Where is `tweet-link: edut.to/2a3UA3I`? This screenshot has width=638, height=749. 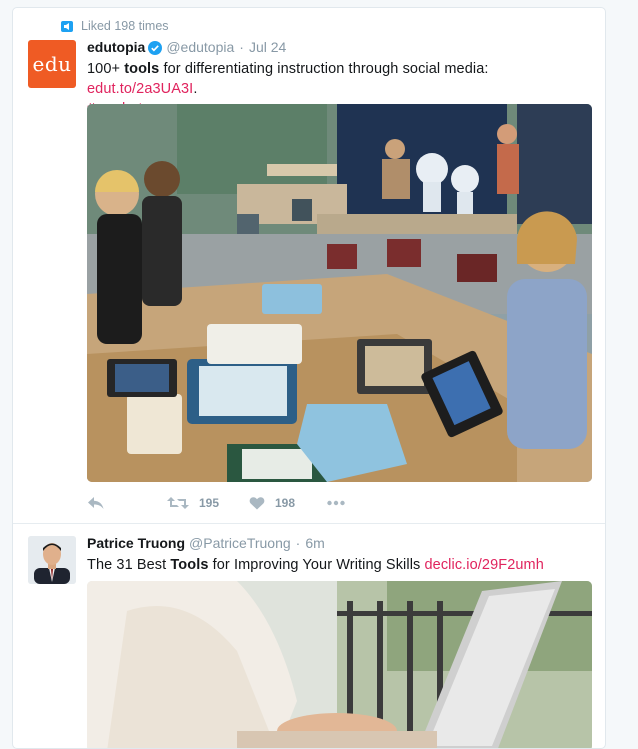 tweet-link: edut.to/2a3UA3I is located at coordinates (140, 89).